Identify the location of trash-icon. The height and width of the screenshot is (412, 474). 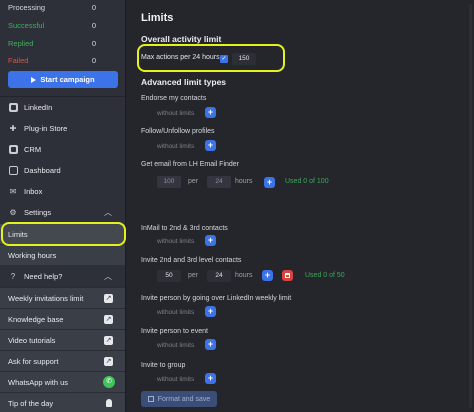
(287, 275).